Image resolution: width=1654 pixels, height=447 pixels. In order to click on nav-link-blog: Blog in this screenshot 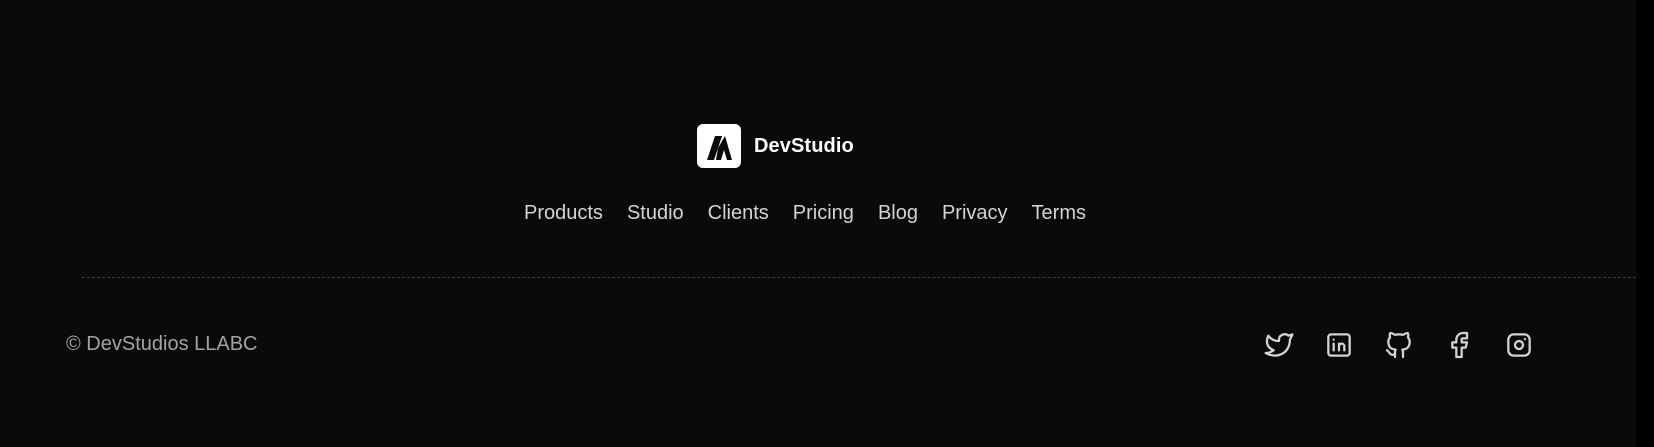, I will do `click(898, 213)`.